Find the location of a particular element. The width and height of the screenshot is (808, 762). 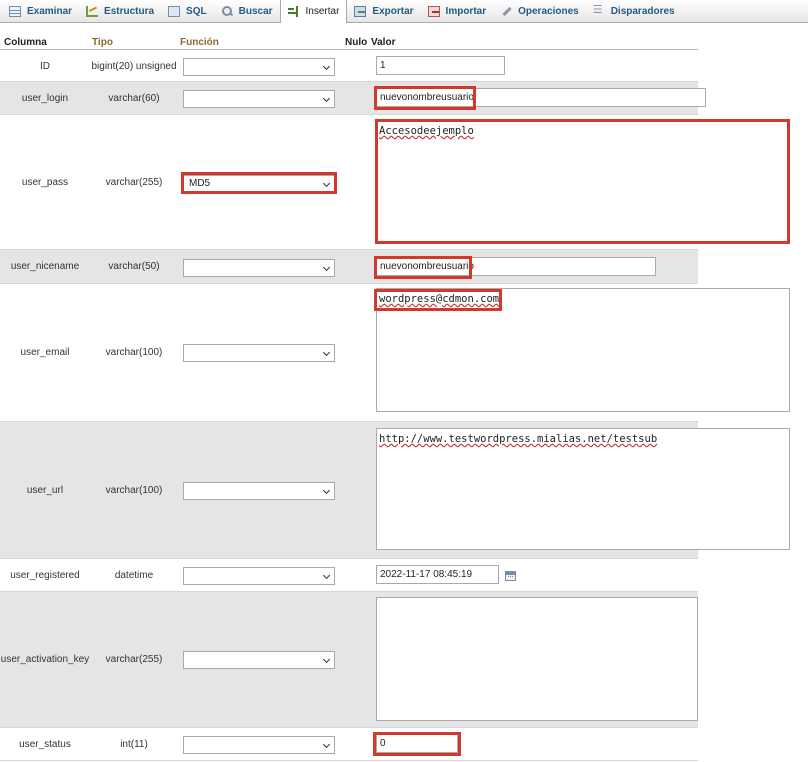

table-row: user_status int(11) 0 is located at coordinates (349, 744).